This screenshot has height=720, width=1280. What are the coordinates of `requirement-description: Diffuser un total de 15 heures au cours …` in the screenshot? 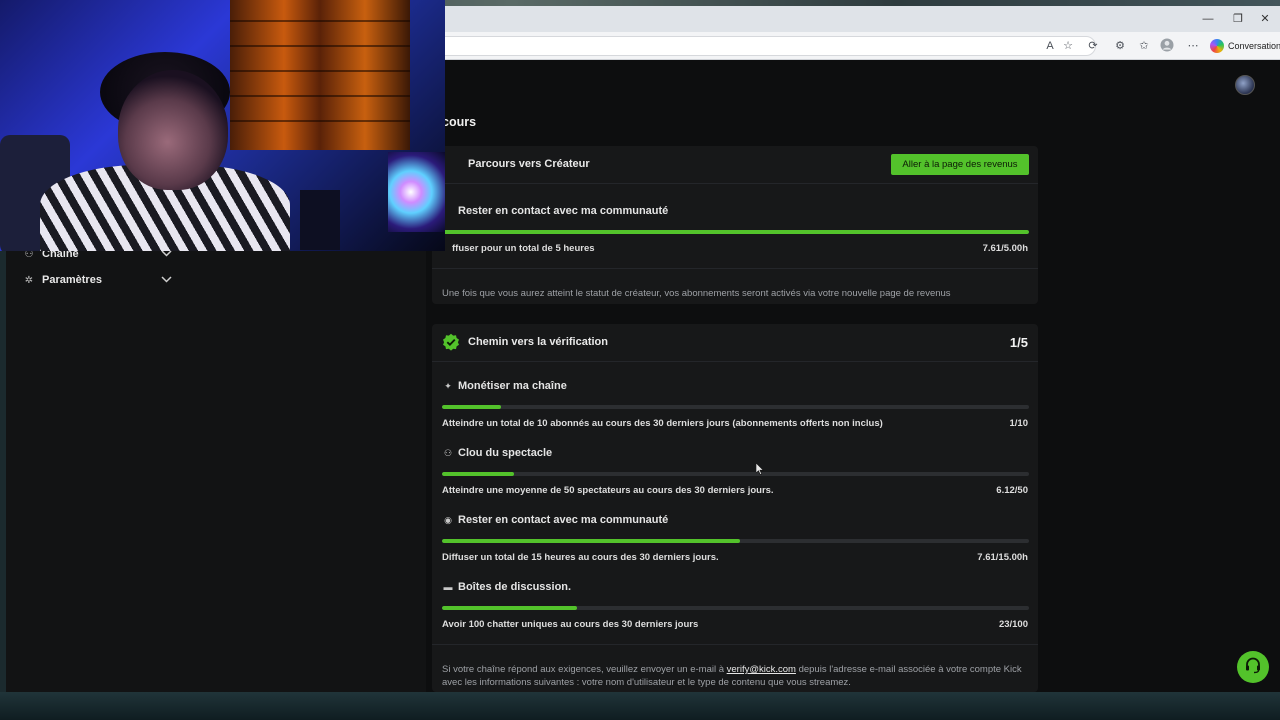 It's located at (580, 557).